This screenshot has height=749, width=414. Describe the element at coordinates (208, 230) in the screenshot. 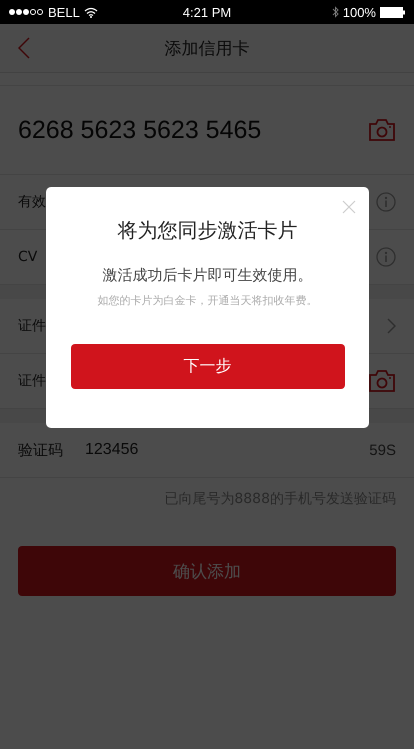

I see `dialog-title: 将为您同步激活卡片` at that location.